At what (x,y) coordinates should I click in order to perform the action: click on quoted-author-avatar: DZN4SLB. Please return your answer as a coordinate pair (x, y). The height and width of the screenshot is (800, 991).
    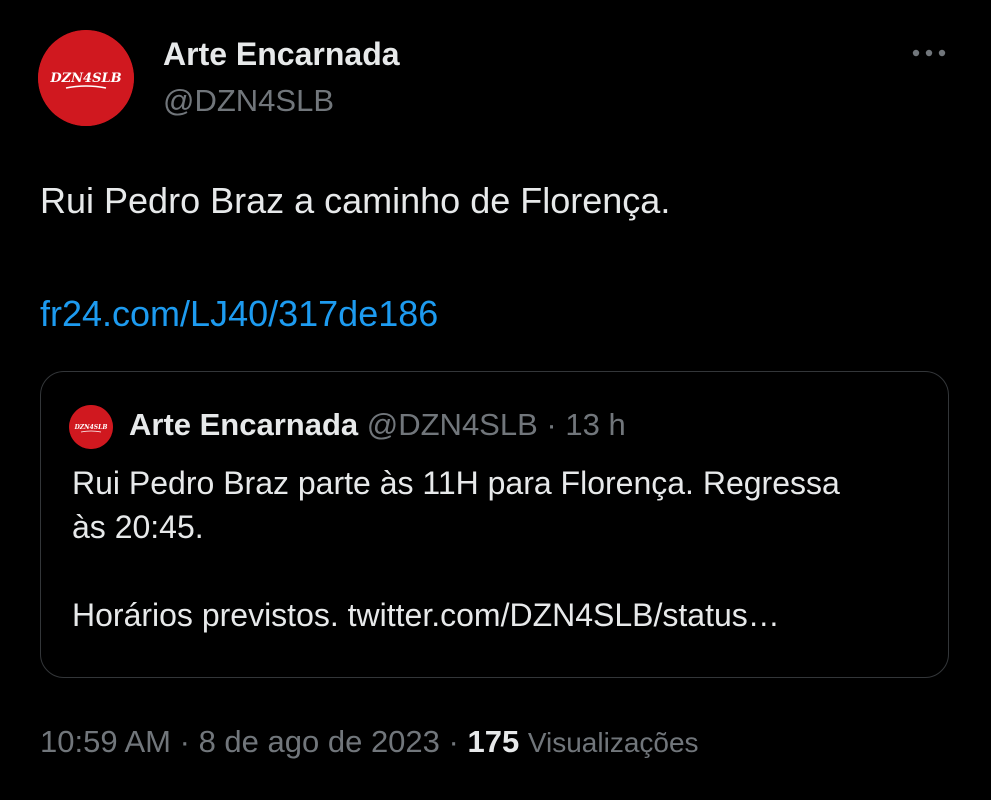
    Looking at the image, I should click on (91, 427).